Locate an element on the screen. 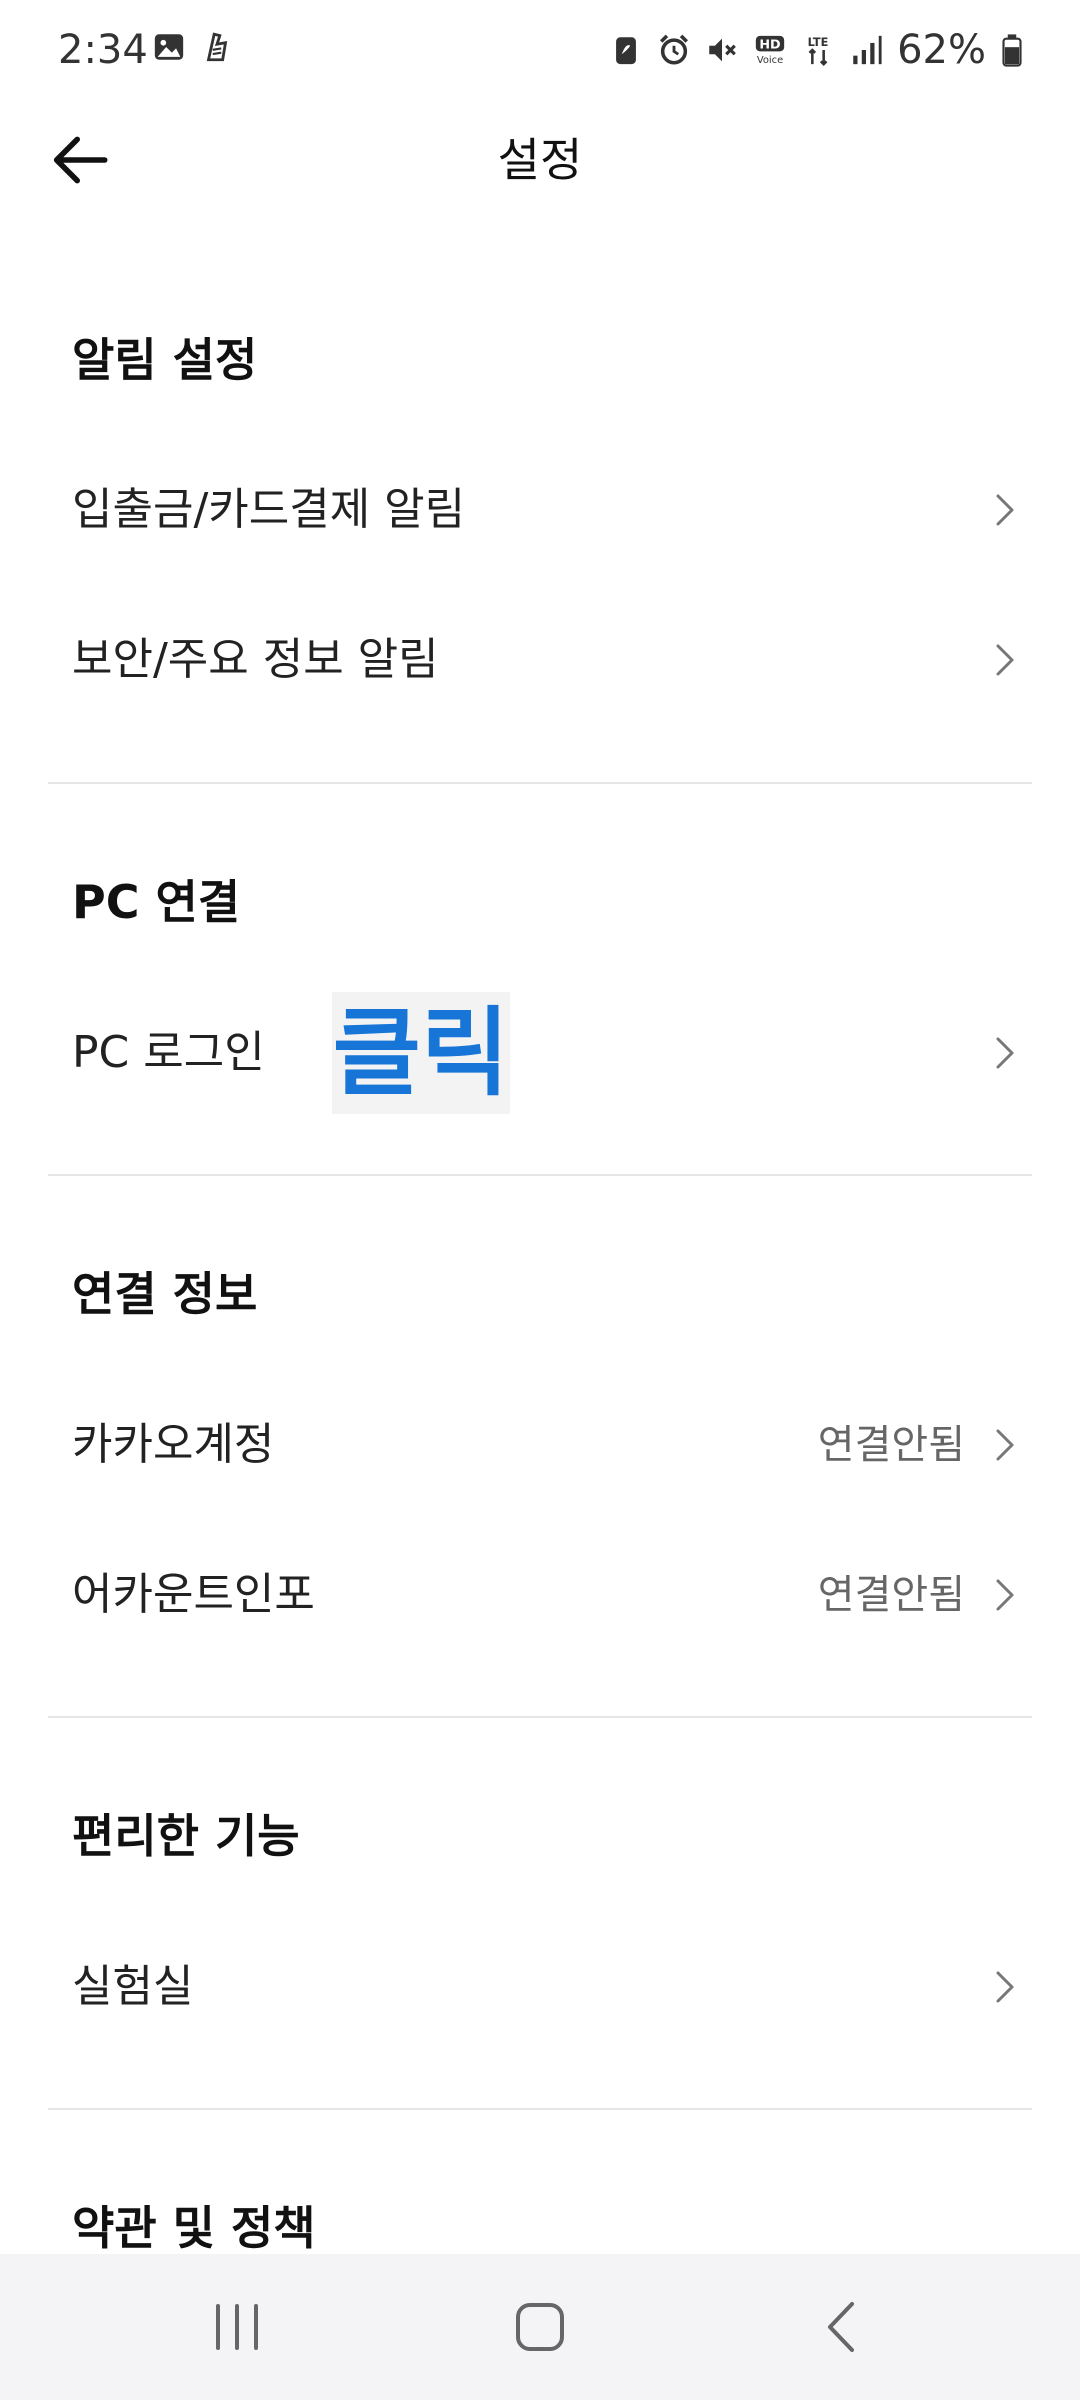  hd-voice-icon: HD Voice is located at coordinates (770, 50).